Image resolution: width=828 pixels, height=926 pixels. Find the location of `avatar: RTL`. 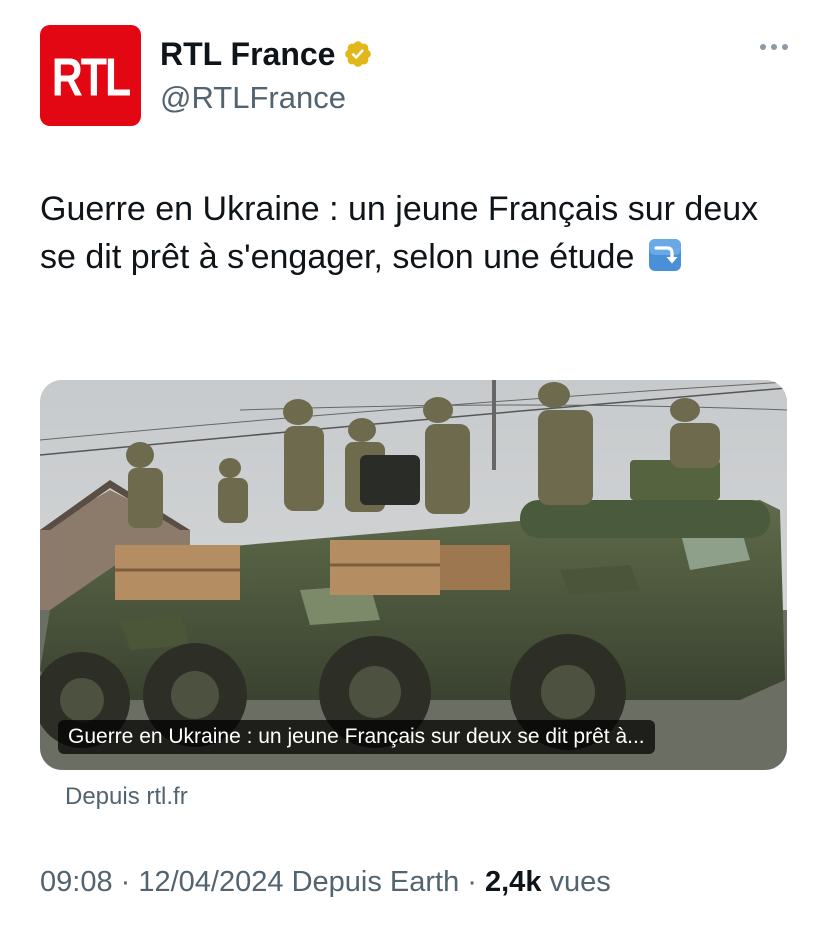

avatar: RTL is located at coordinates (90, 75).